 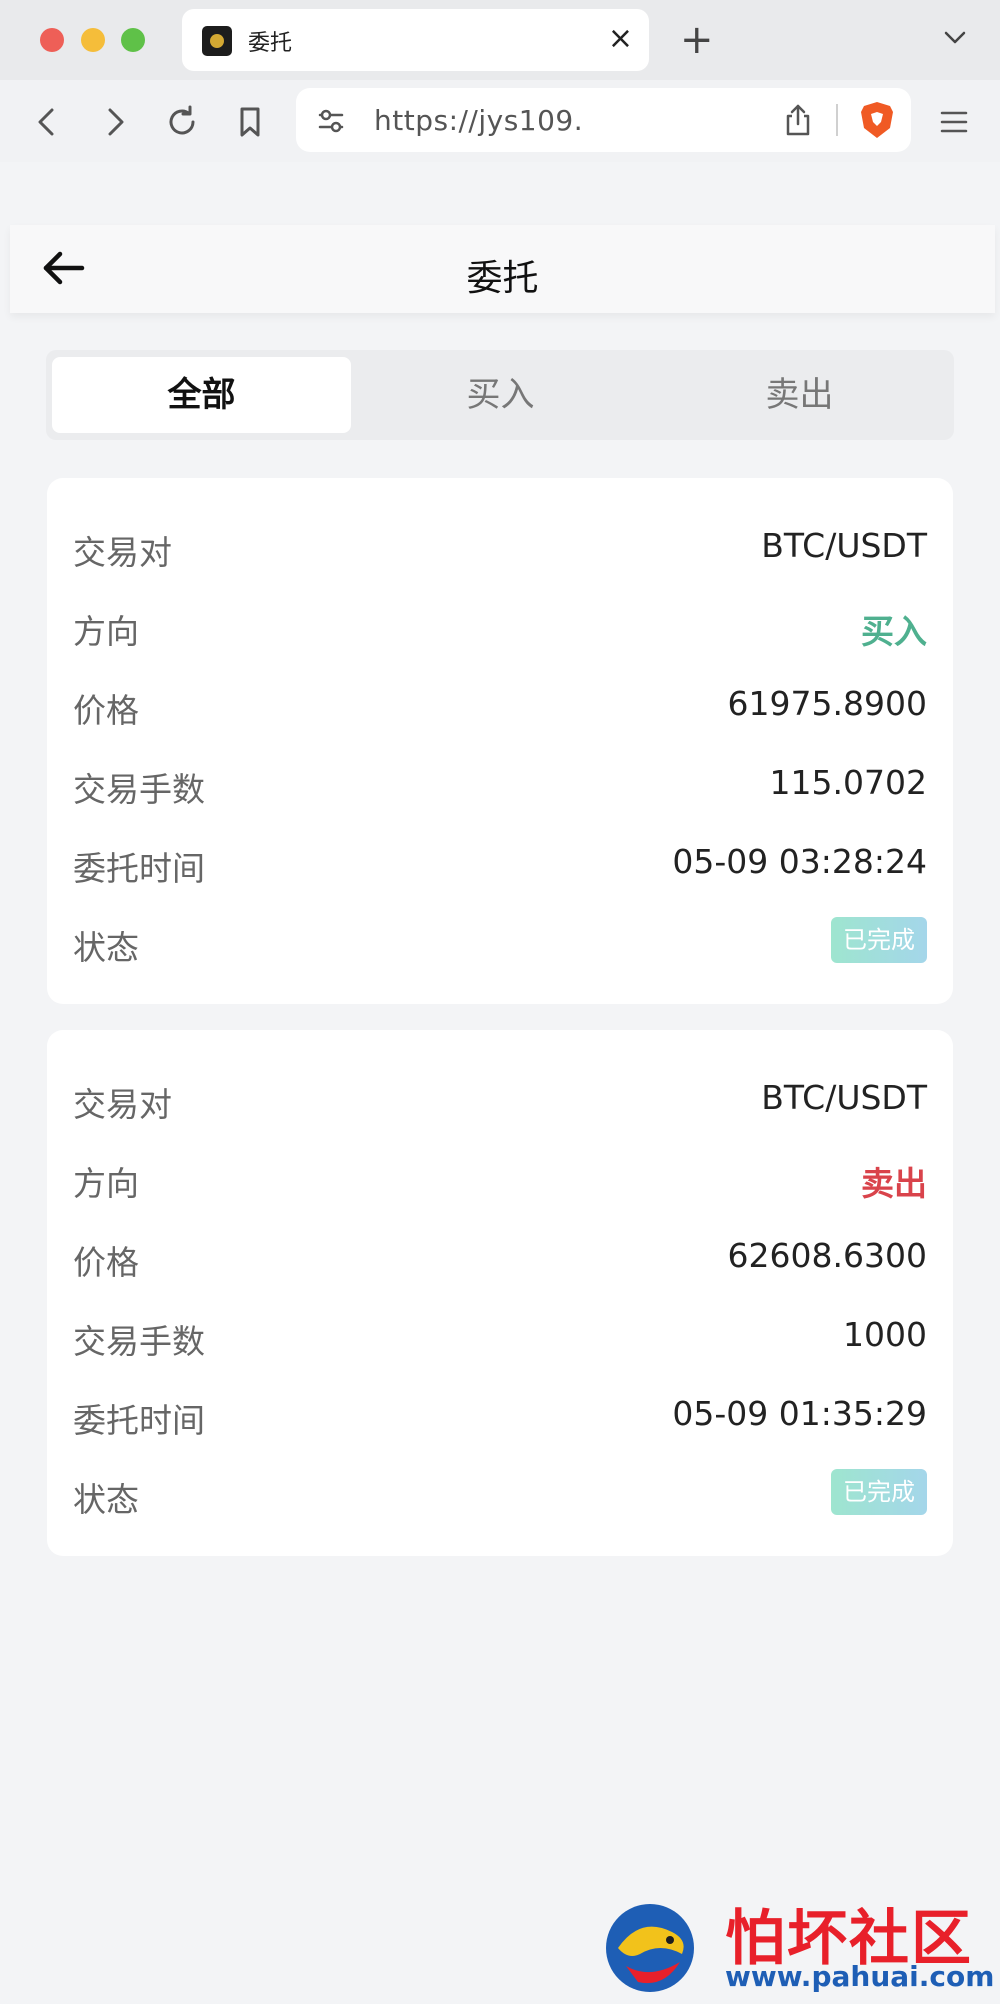 I want to click on page-title: 委托, so click(x=502, y=278).